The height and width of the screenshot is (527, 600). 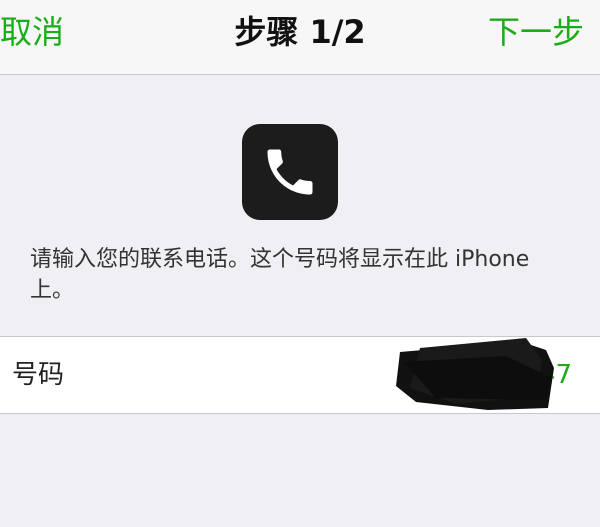 What do you see at coordinates (536, 32) in the screenshot?
I see `next-step-button: 下一步` at bounding box center [536, 32].